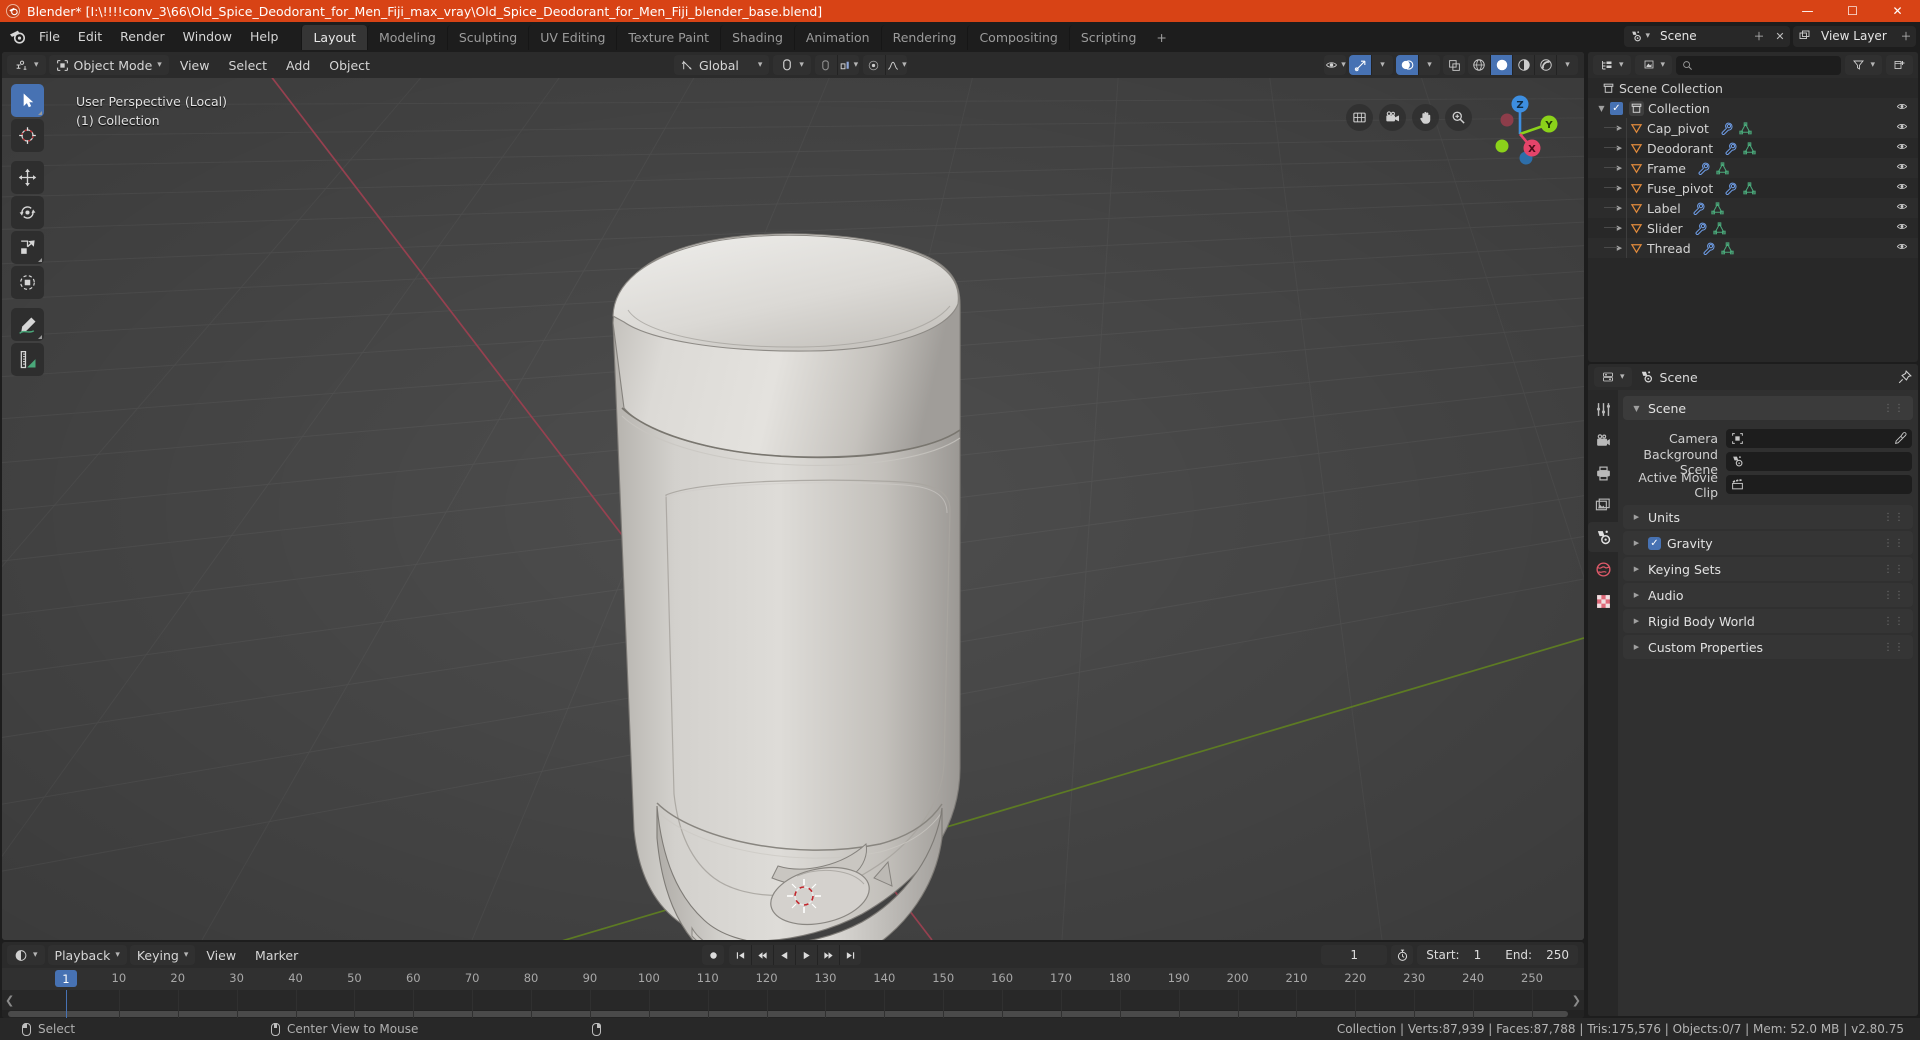 This screenshot has height=1040, width=1920. I want to click on viewport-menu-add: Add, so click(298, 65).